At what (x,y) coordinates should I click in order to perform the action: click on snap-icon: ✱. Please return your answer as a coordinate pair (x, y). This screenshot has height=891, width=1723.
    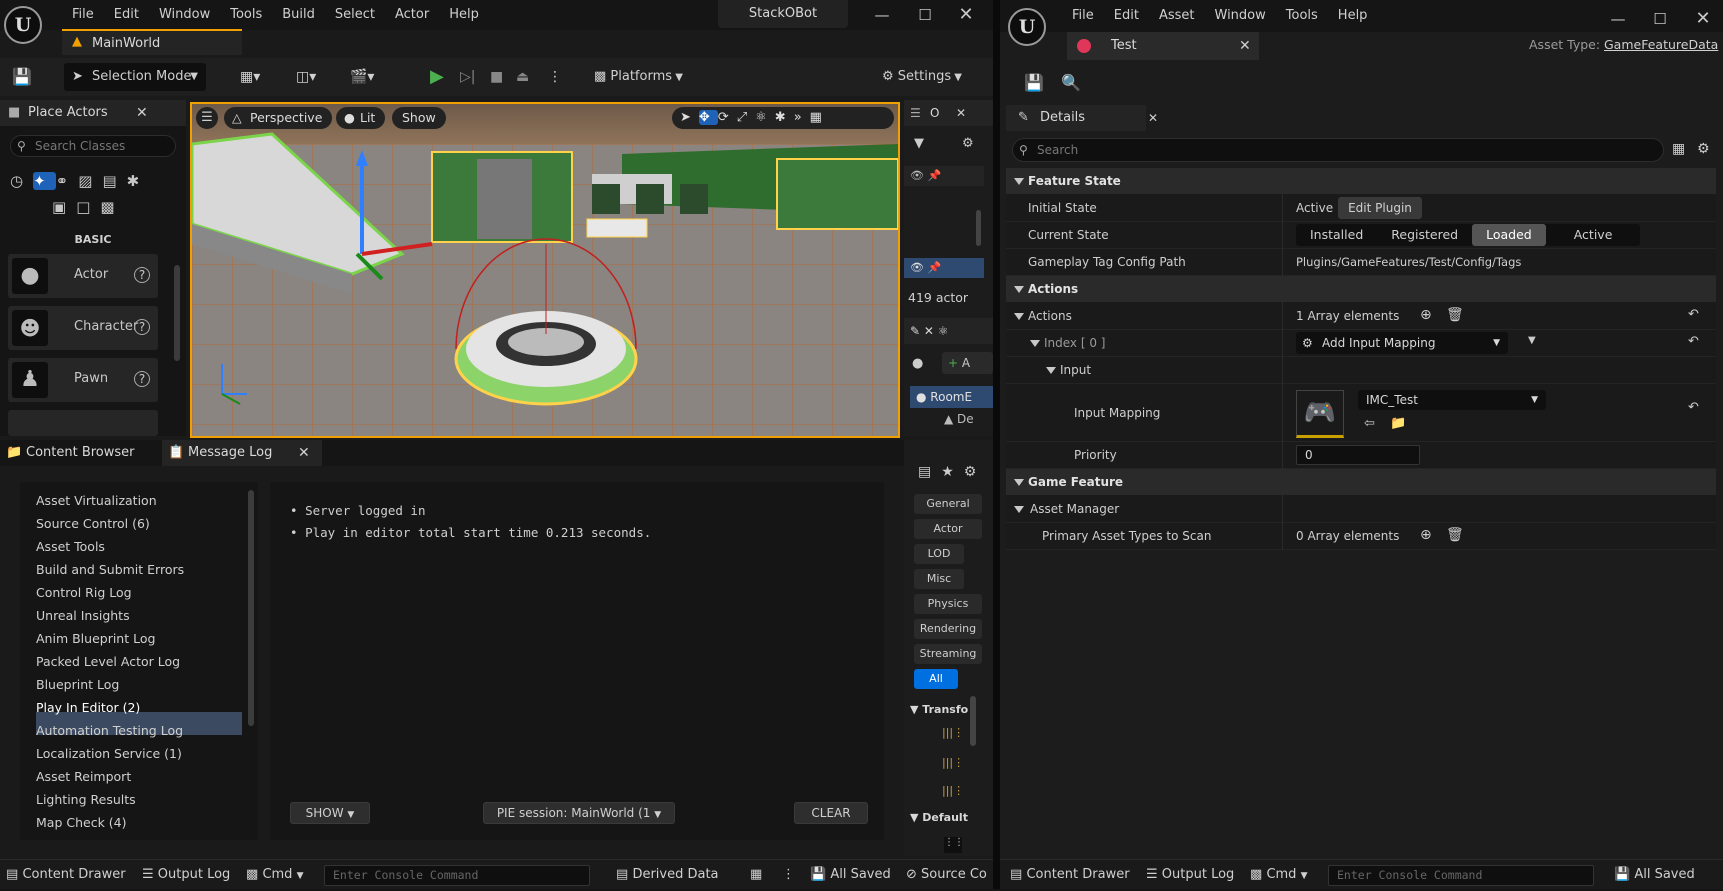
    Looking at the image, I should click on (784, 117).